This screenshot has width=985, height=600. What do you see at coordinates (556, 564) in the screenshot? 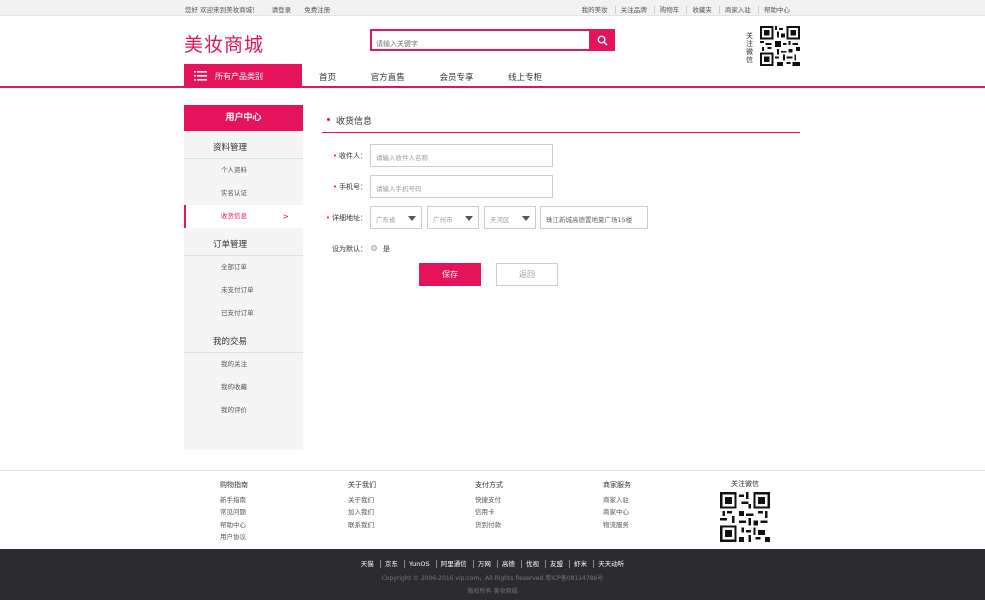
I see `partner-link: 友盟` at bounding box center [556, 564].